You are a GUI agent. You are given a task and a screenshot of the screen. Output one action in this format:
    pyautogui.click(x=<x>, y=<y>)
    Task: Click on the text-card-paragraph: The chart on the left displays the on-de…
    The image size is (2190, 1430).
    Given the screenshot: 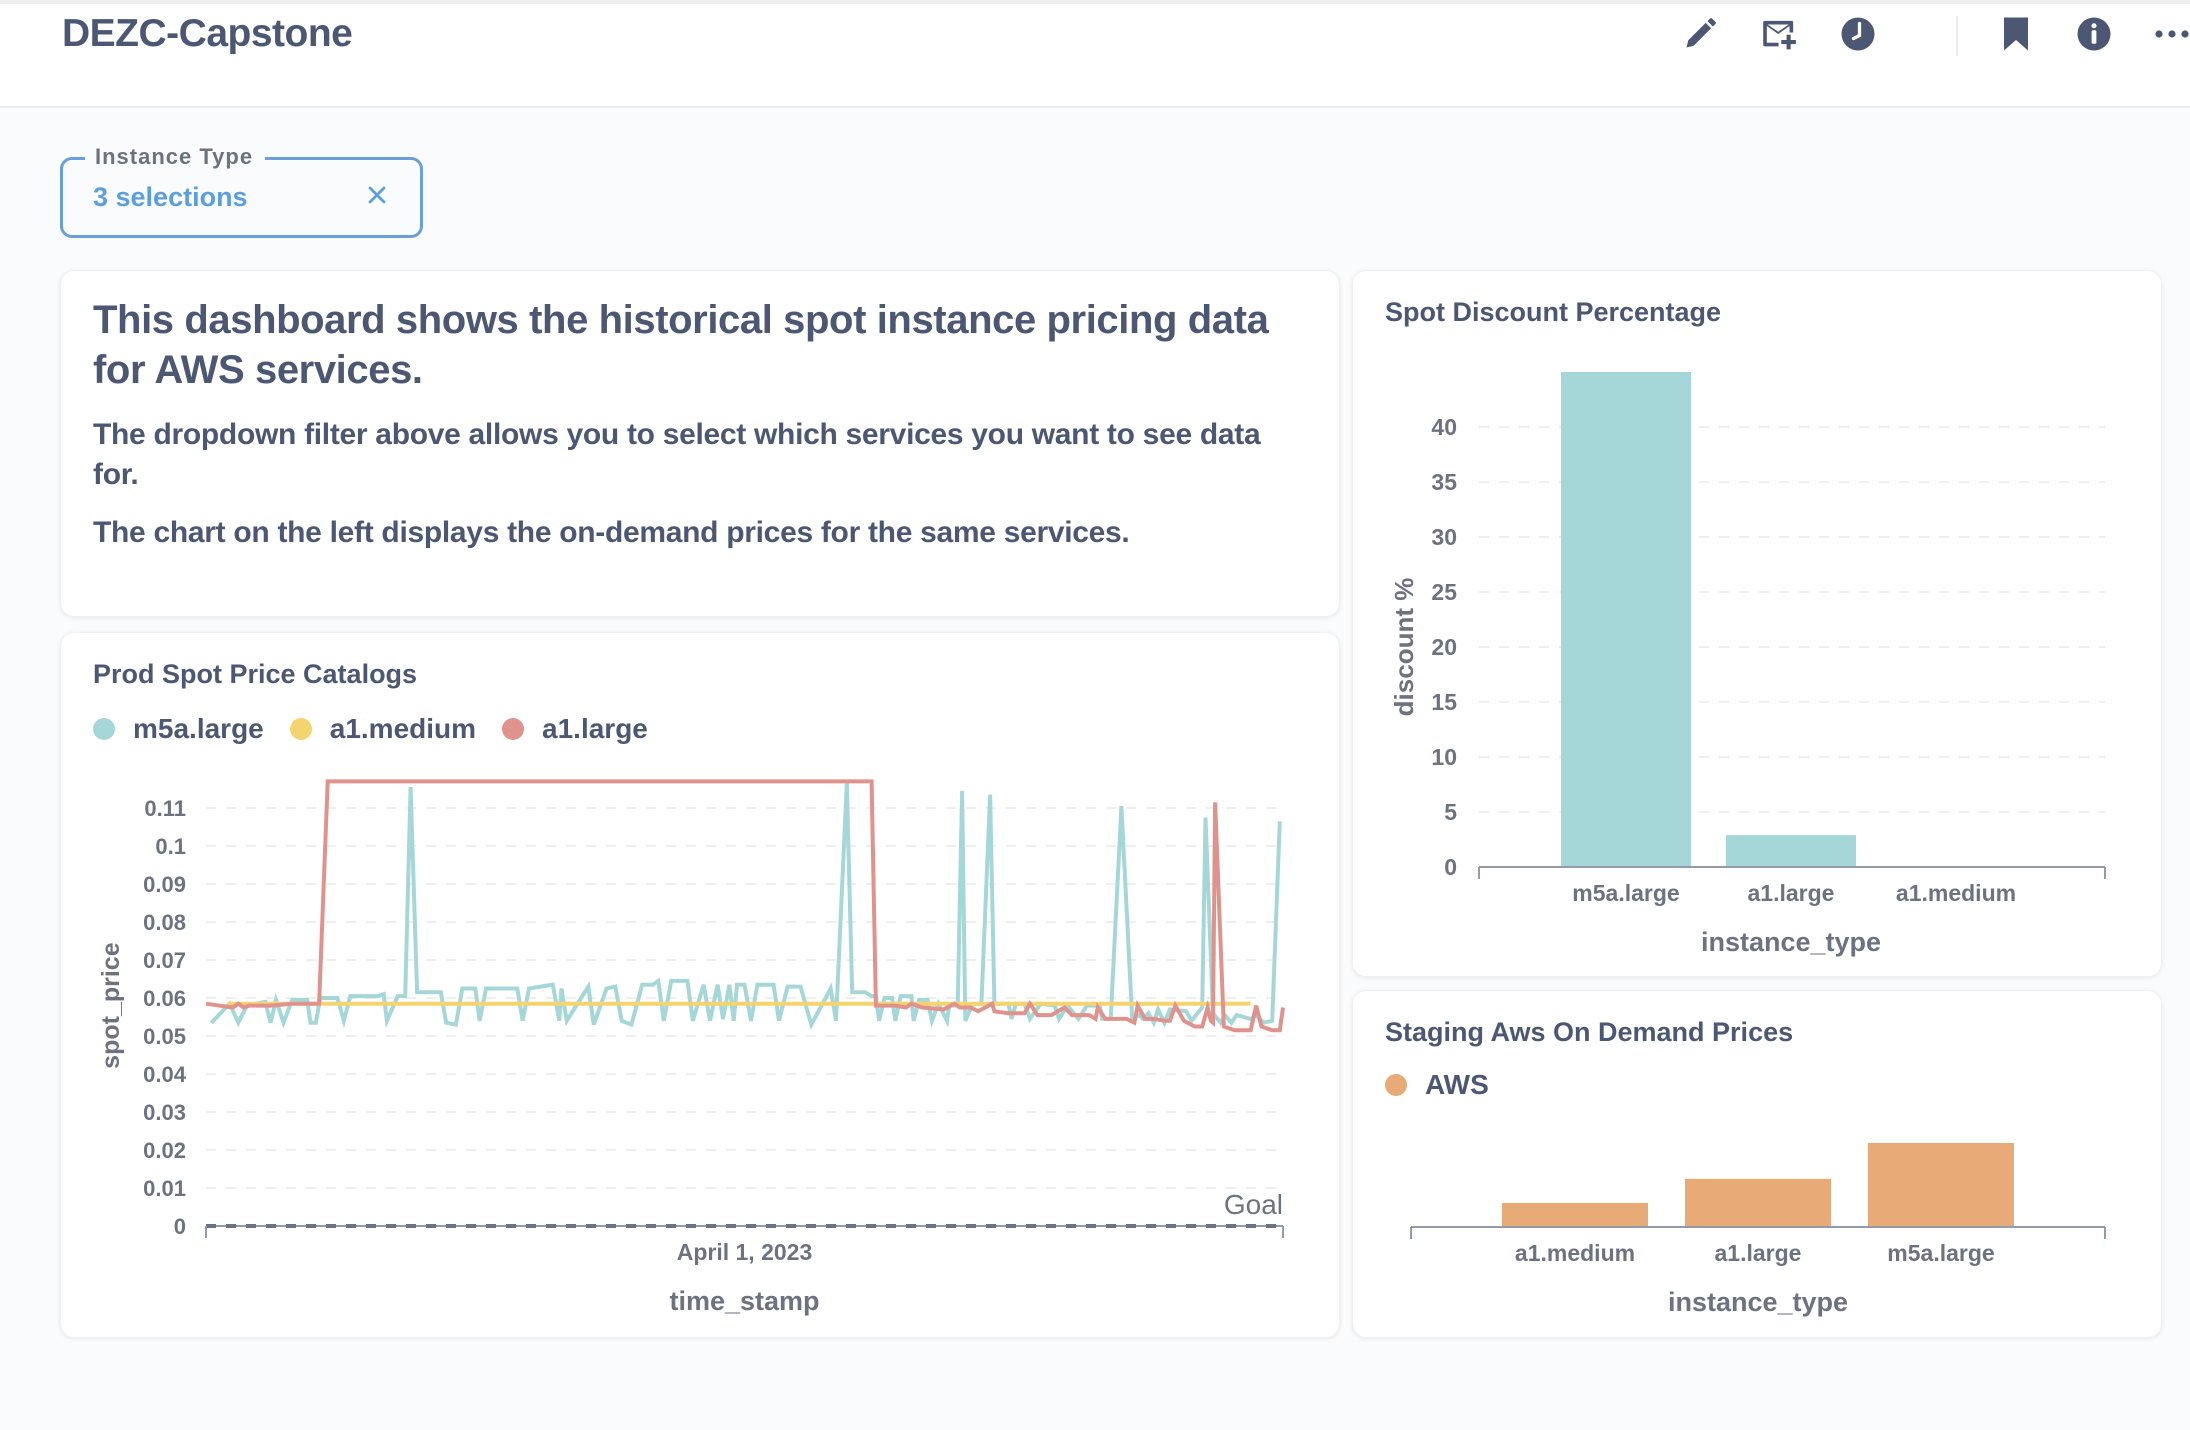 What is the action you would take?
    pyautogui.click(x=611, y=532)
    